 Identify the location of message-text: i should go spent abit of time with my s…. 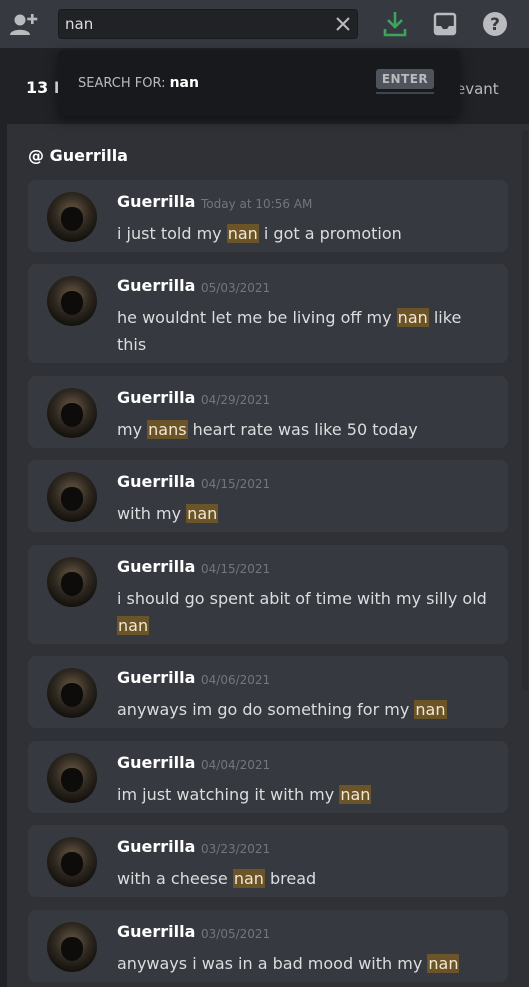
(302, 598).